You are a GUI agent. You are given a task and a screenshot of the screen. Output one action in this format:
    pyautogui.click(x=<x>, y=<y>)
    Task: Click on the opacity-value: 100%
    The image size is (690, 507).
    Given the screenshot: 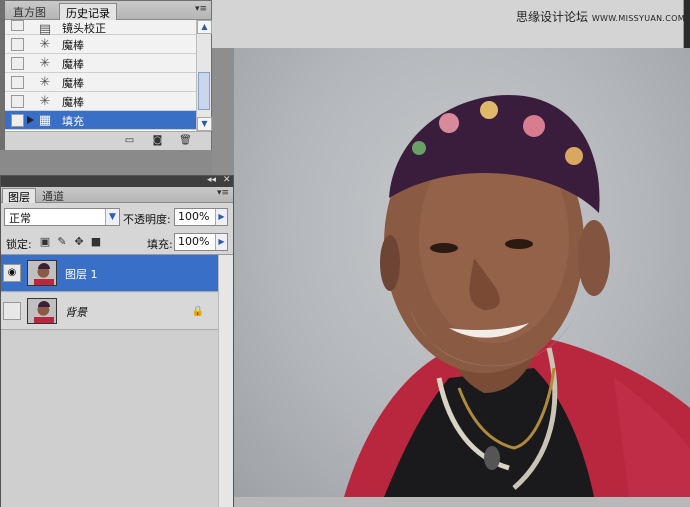 What is the action you would take?
    pyautogui.click(x=194, y=216)
    